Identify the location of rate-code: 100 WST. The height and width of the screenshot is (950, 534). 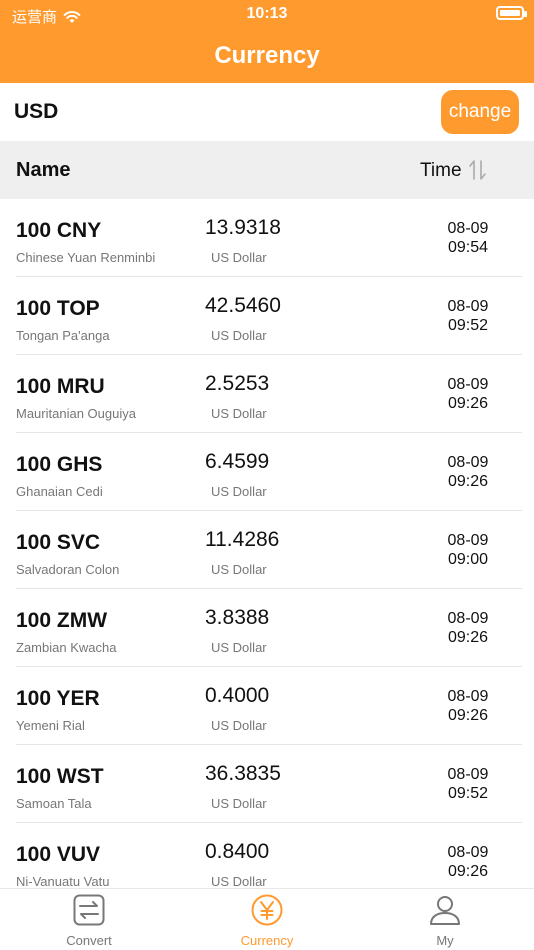
(60, 776).